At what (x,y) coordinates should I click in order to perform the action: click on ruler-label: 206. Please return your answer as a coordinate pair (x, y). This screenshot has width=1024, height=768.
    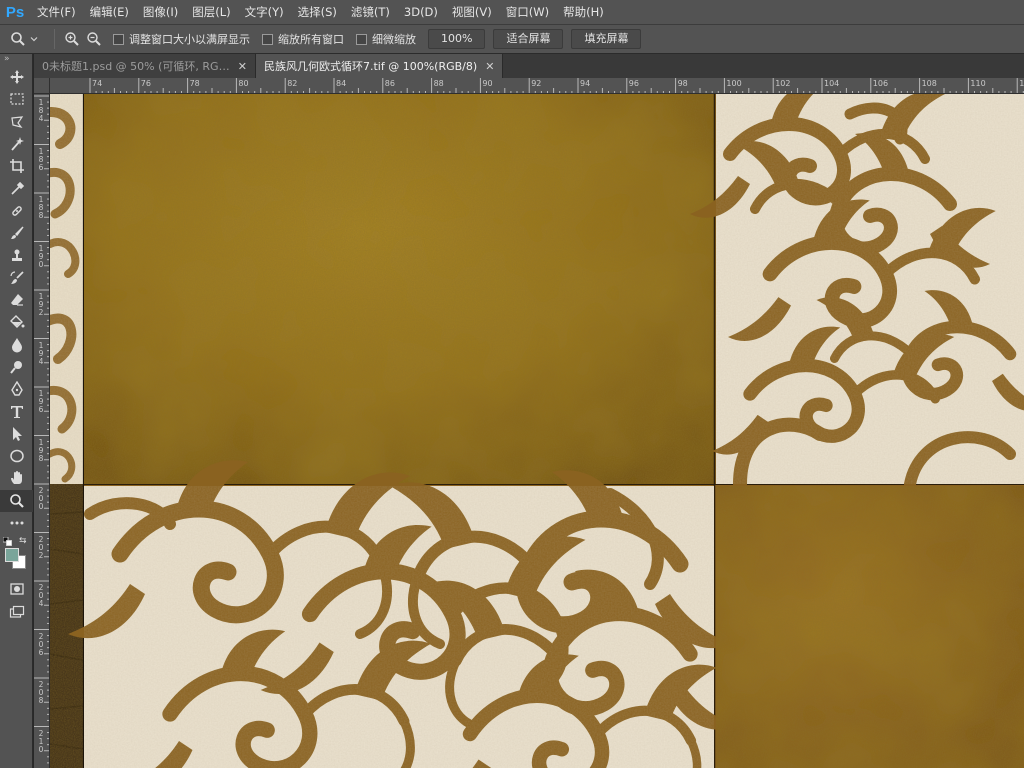
    Looking at the image, I should click on (41, 644).